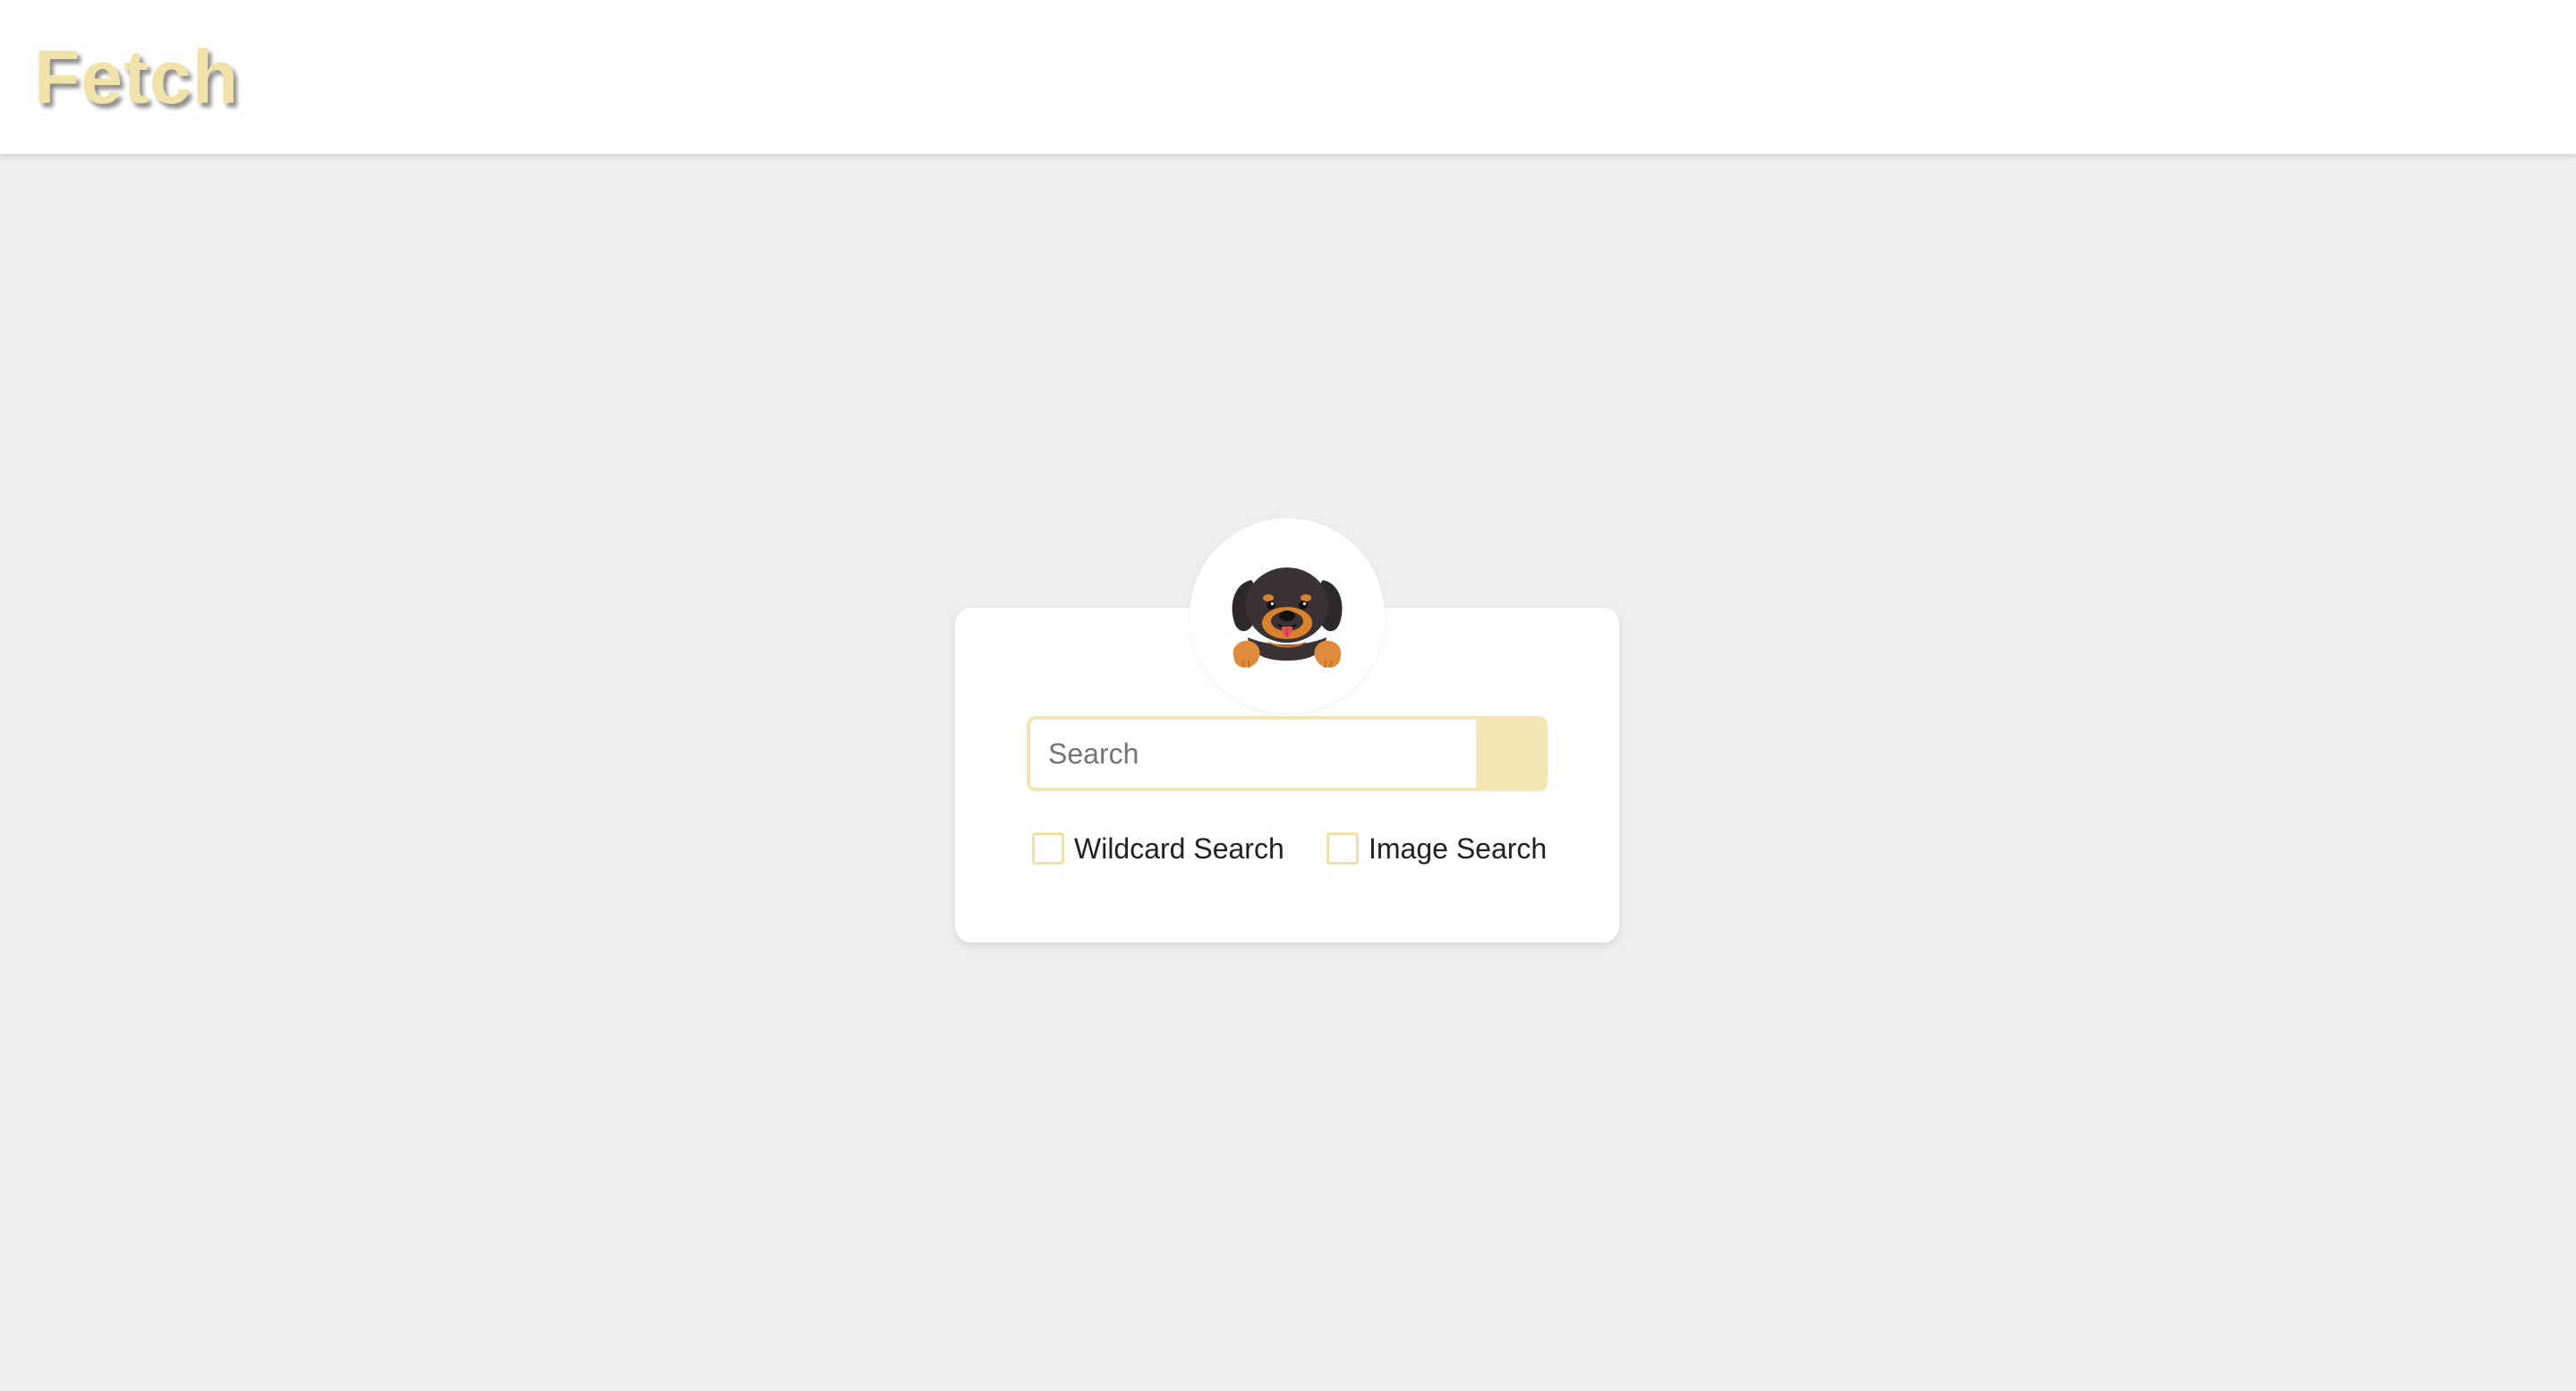  What do you see at coordinates (136, 77) in the screenshot?
I see `logo: Fetch` at bounding box center [136, 77].